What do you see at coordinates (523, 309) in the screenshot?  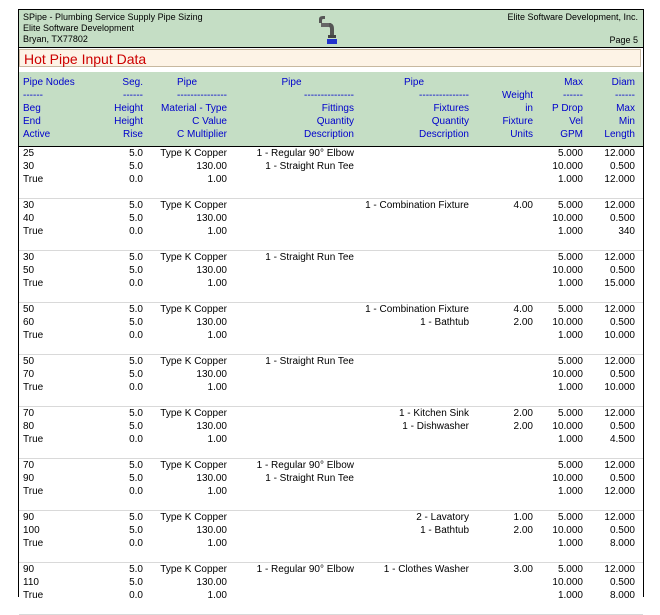 I see `units-cell: 4.00` at bounding box center [523, 309].